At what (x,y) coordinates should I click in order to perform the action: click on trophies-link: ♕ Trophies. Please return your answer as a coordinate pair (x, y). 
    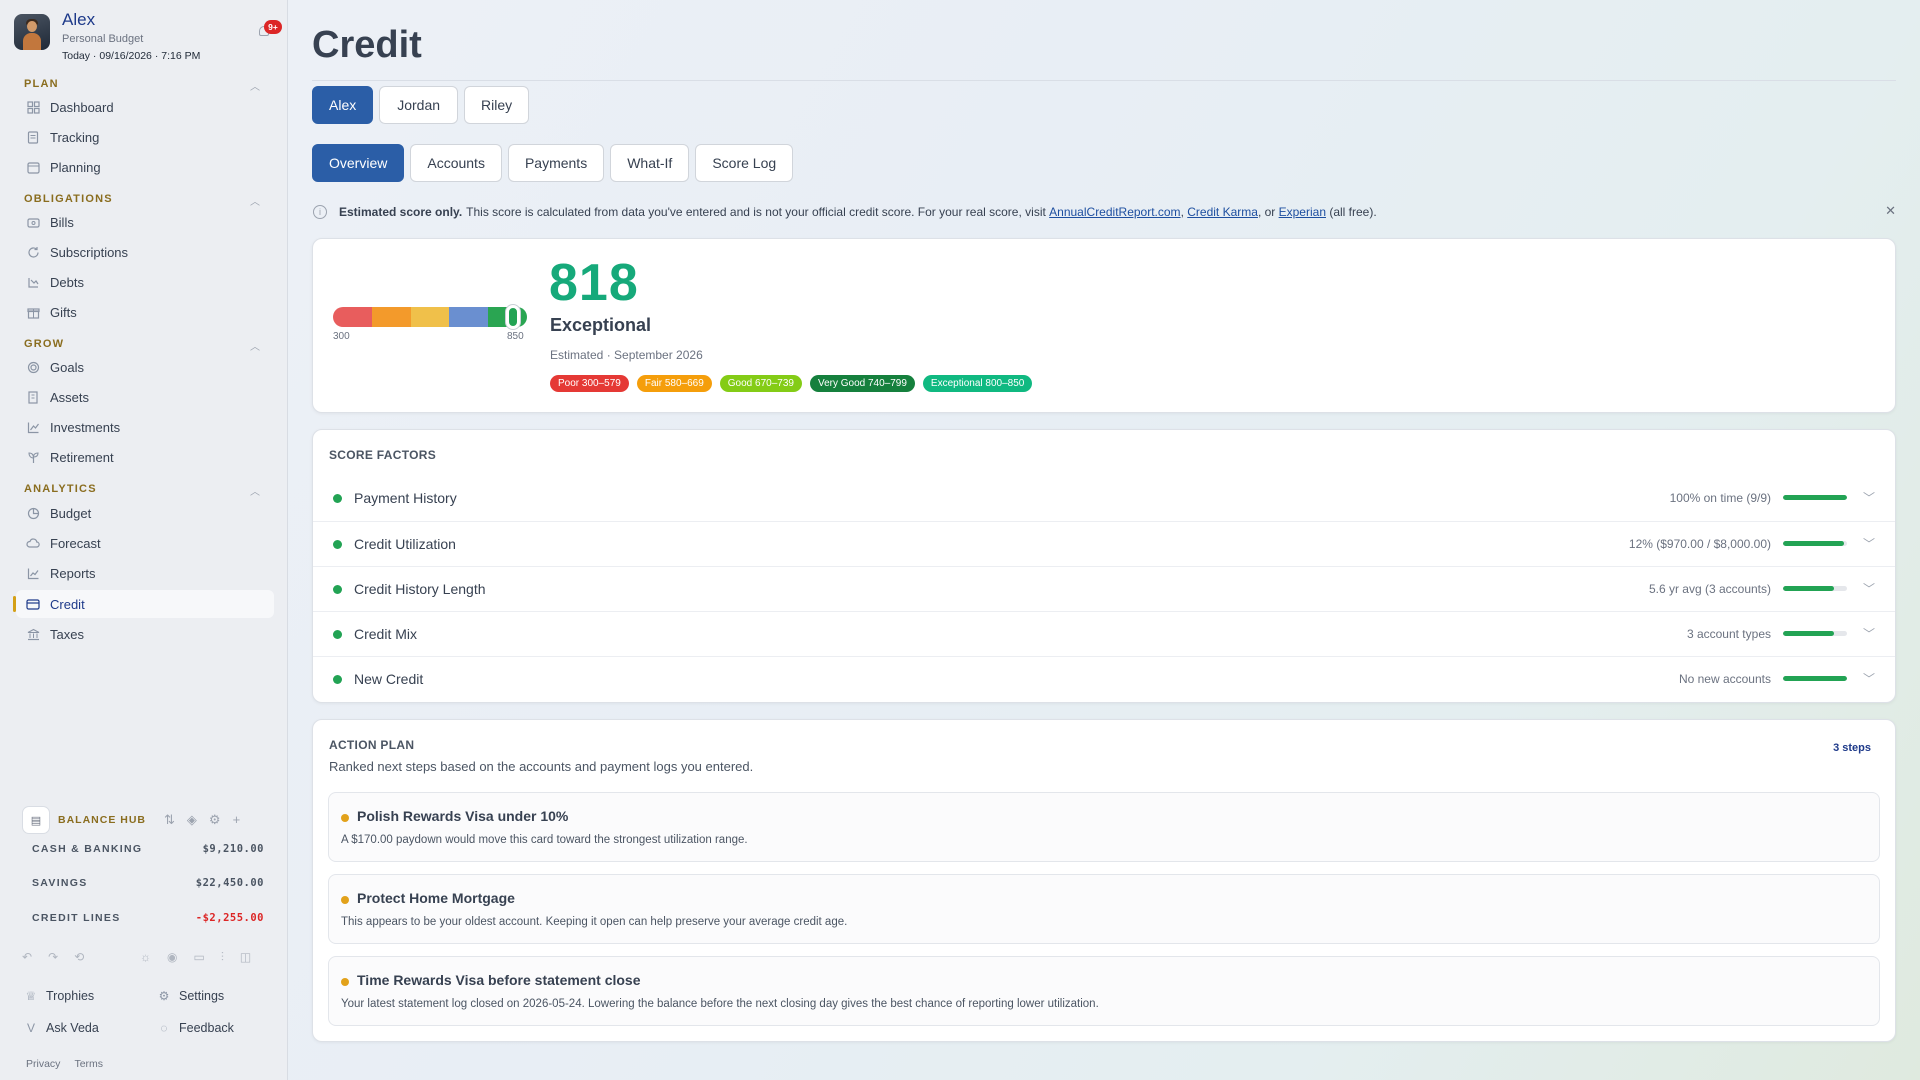
    Looking at the image, I should click on (59, 996).